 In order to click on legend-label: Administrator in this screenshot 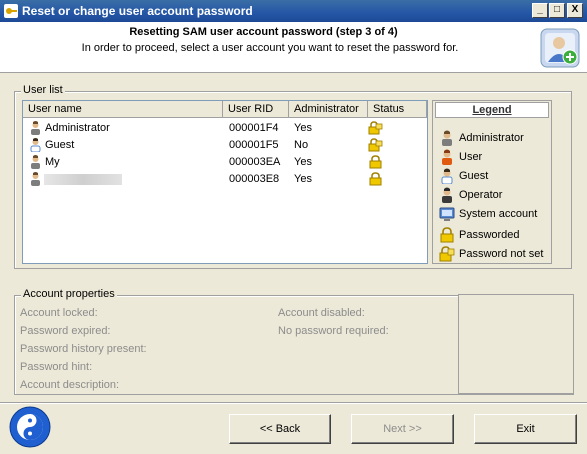, I will do `click(491, 138)`.